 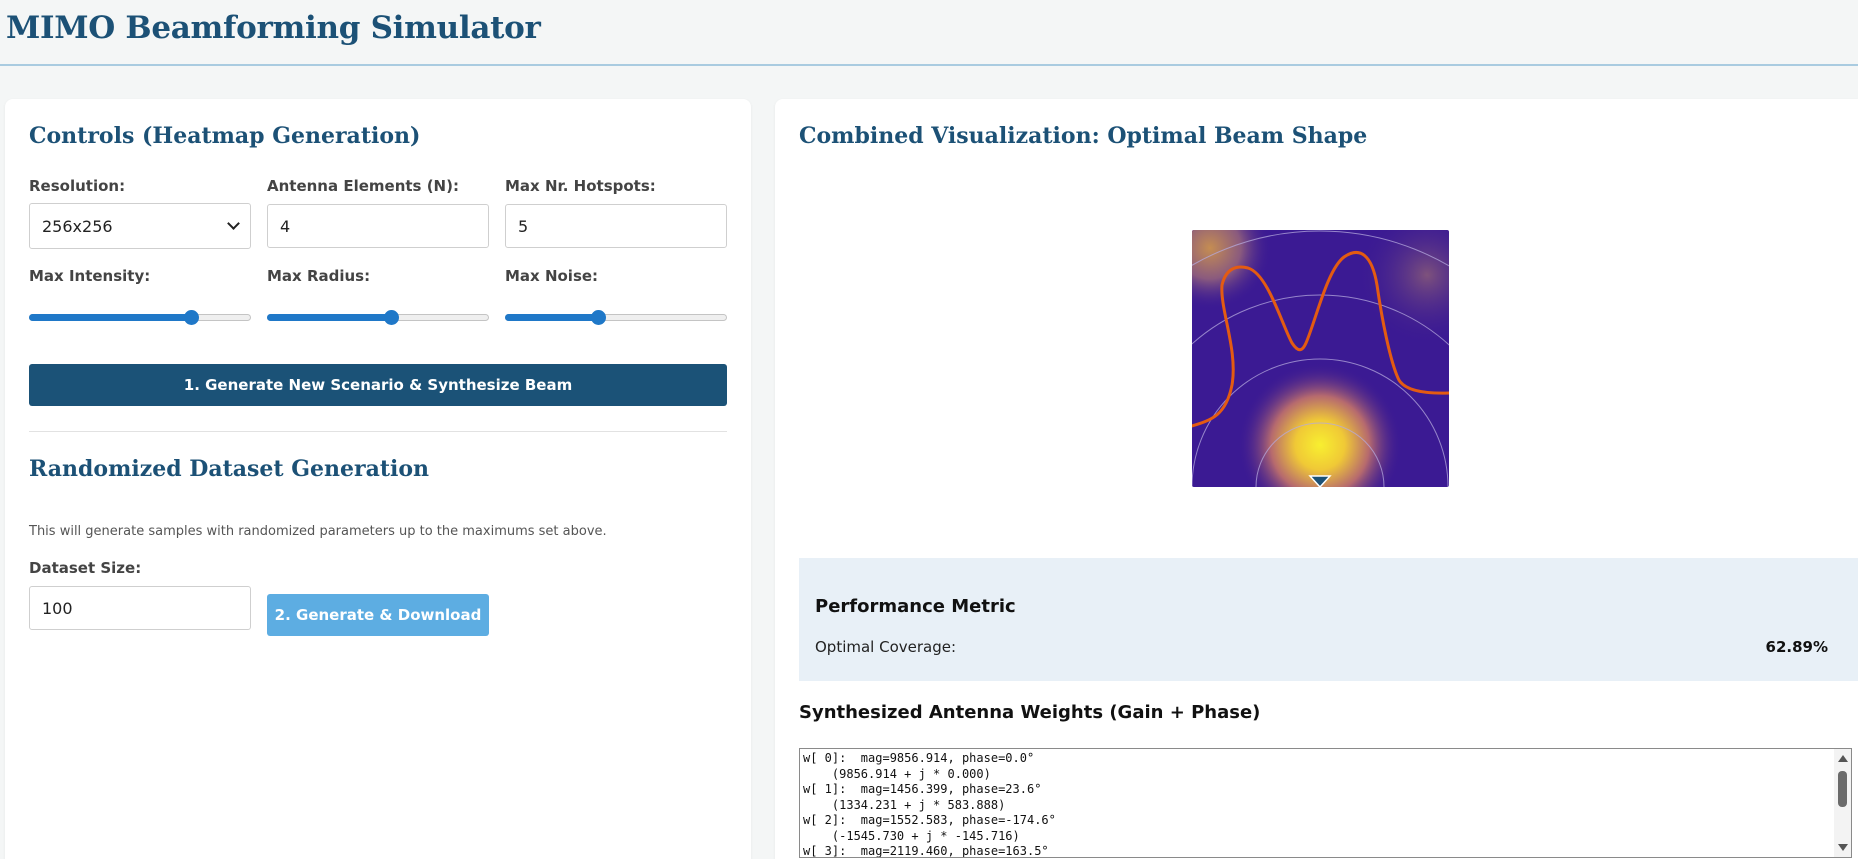 What do you see at coordinates (233, 223) in the screenshot?
I see `chevron-down-icon` at bounding box center [233, 223].